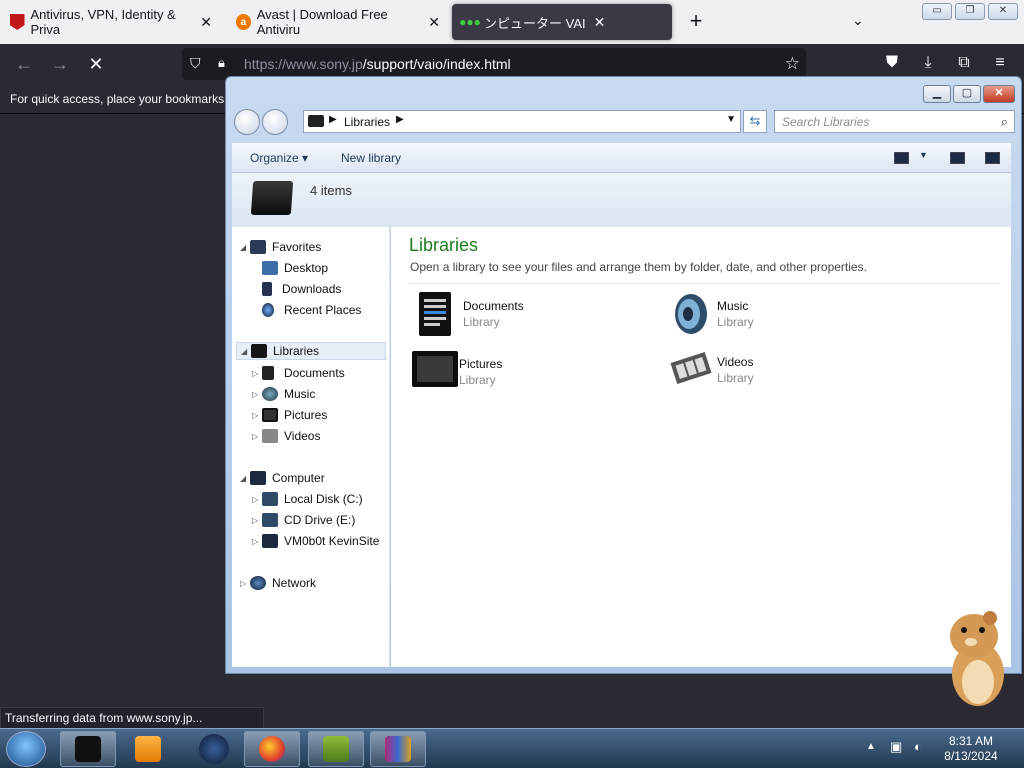 This screenshot has height=768, width=1024. Describe the element at coordinates (221, 63) in the screenshot. I see `lock-icon: 🔒︎` at that location.